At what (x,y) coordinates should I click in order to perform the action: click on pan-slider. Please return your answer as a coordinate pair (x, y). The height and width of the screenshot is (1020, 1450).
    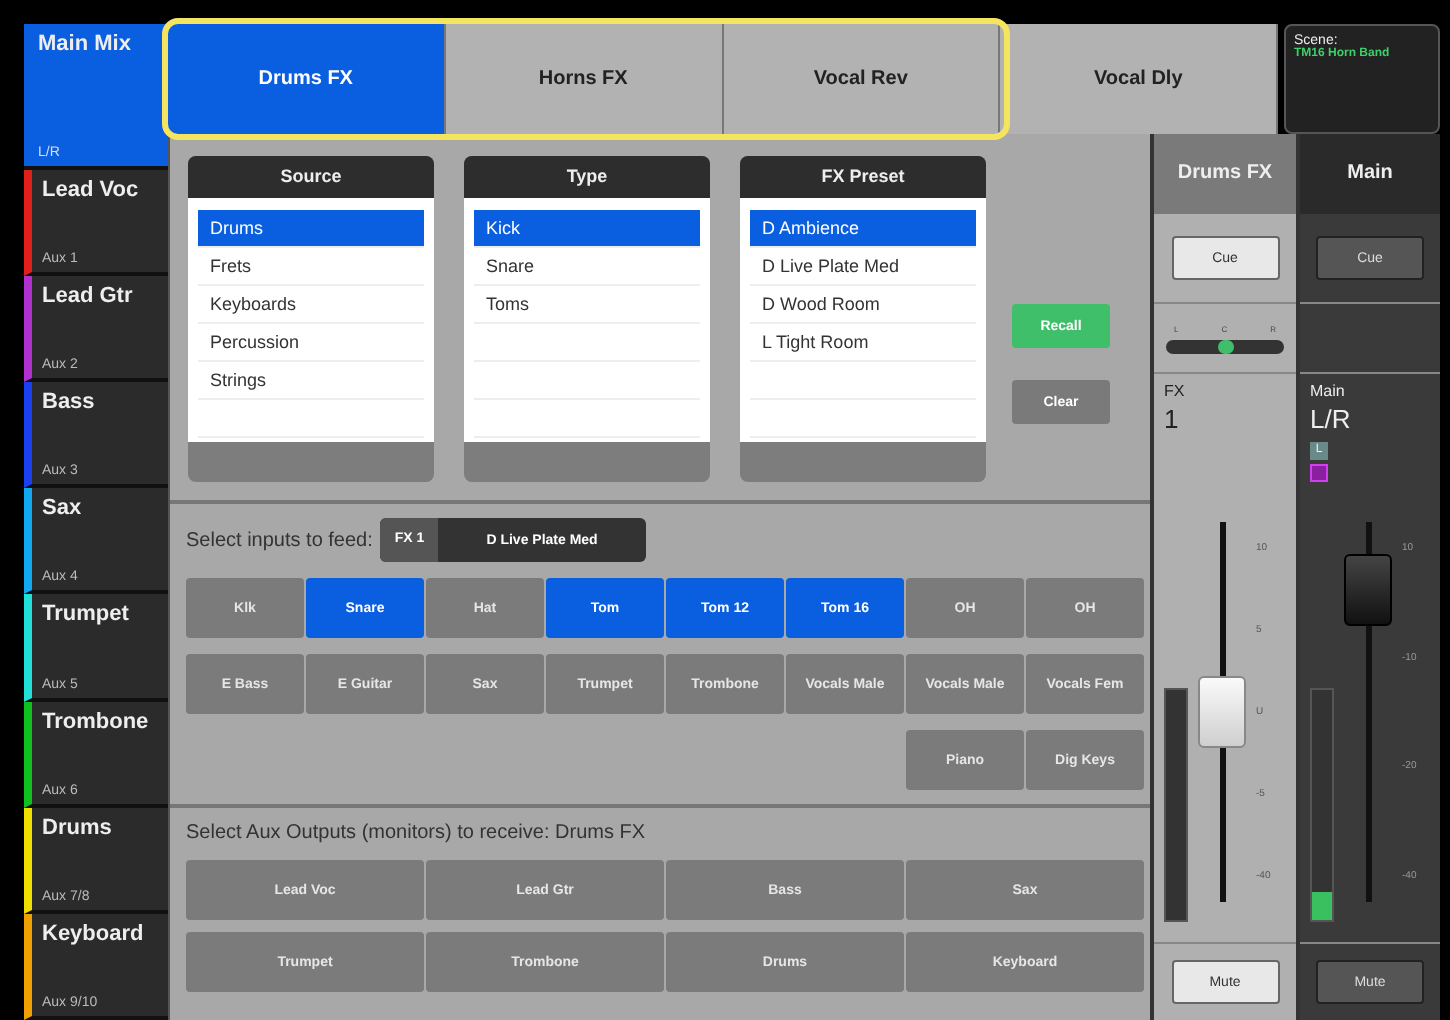
    Looking at the image, I should click on (1225, 346).